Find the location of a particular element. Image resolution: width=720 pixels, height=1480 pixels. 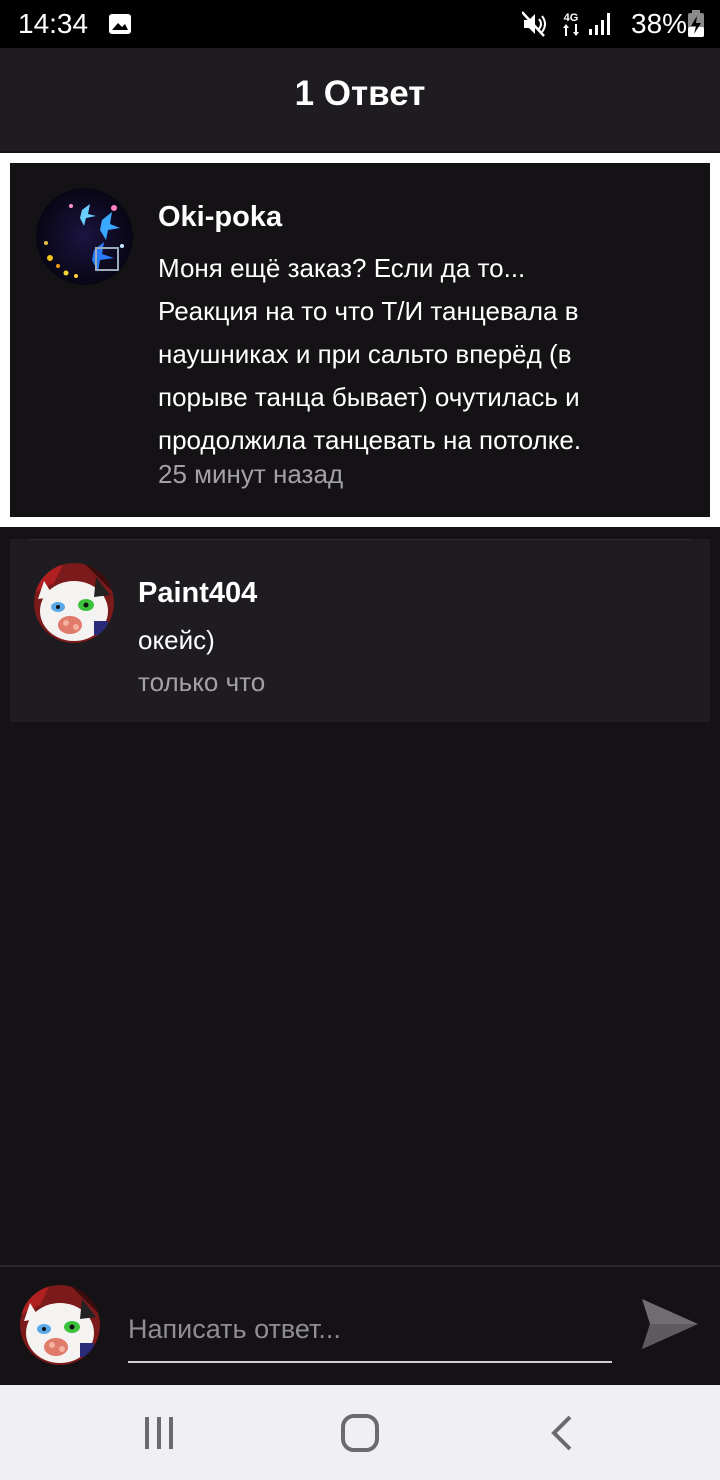

home-icon is located at coordinates (360, 1433).